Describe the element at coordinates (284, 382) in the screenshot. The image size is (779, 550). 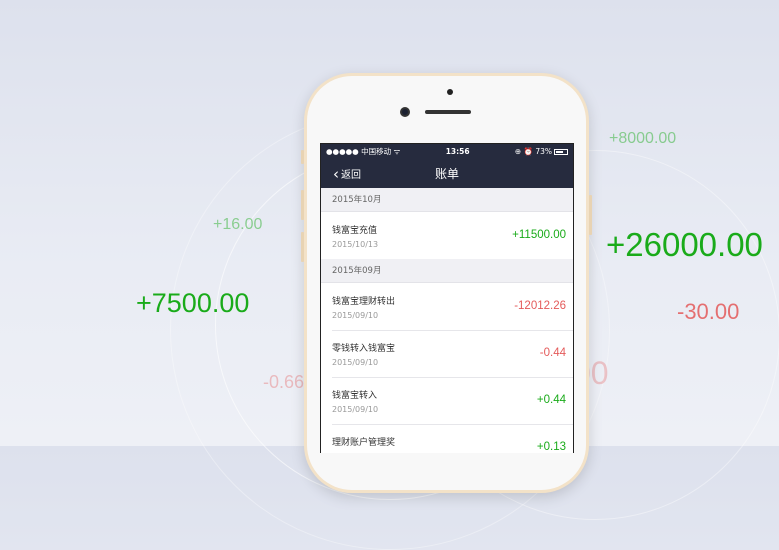
I see `float-amount: -0.66` at that location.